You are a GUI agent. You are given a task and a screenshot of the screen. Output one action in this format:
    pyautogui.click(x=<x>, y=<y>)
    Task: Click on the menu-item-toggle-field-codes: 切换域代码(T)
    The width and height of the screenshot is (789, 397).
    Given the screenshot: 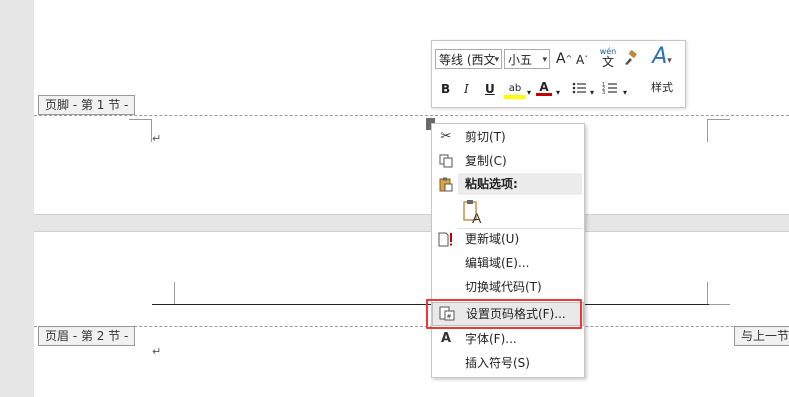 What is the action you would take?
    pyautogui.click(x=508, y=287)
    